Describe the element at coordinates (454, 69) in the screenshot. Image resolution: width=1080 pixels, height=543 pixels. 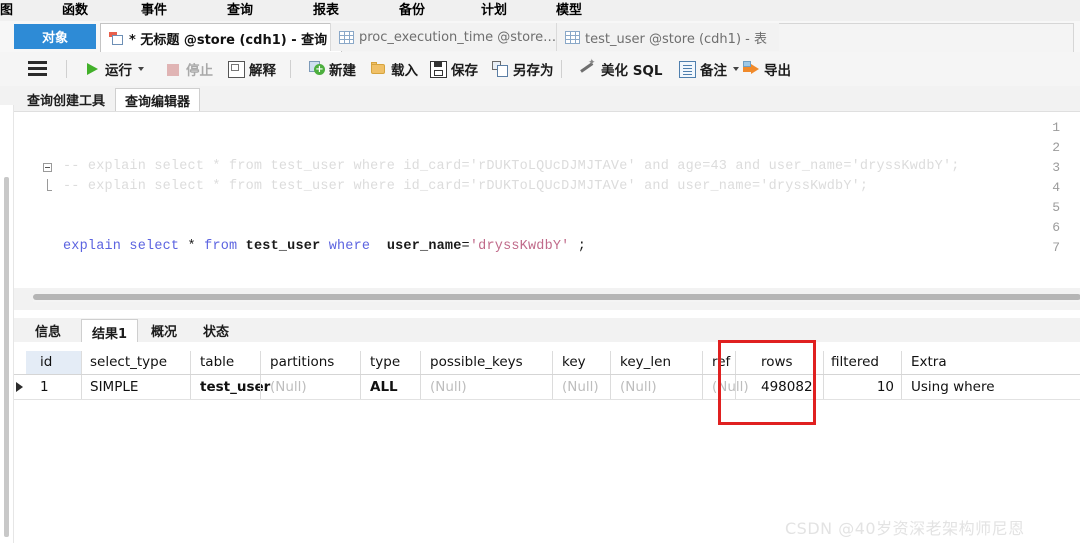
I see `toolbar-button-保存: 保存` at that location.